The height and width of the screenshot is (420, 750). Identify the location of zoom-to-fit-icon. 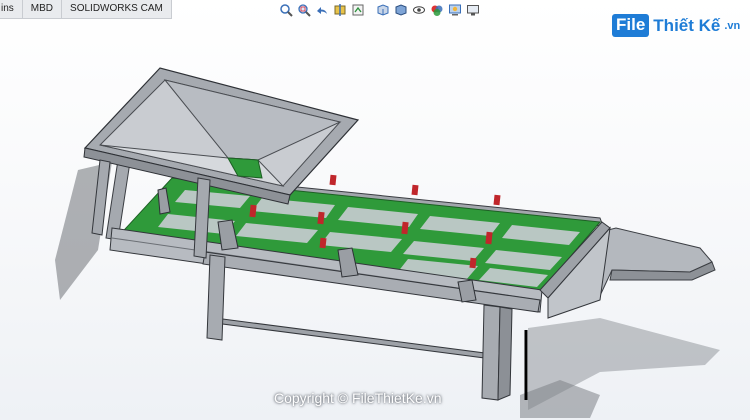
(285, 10).